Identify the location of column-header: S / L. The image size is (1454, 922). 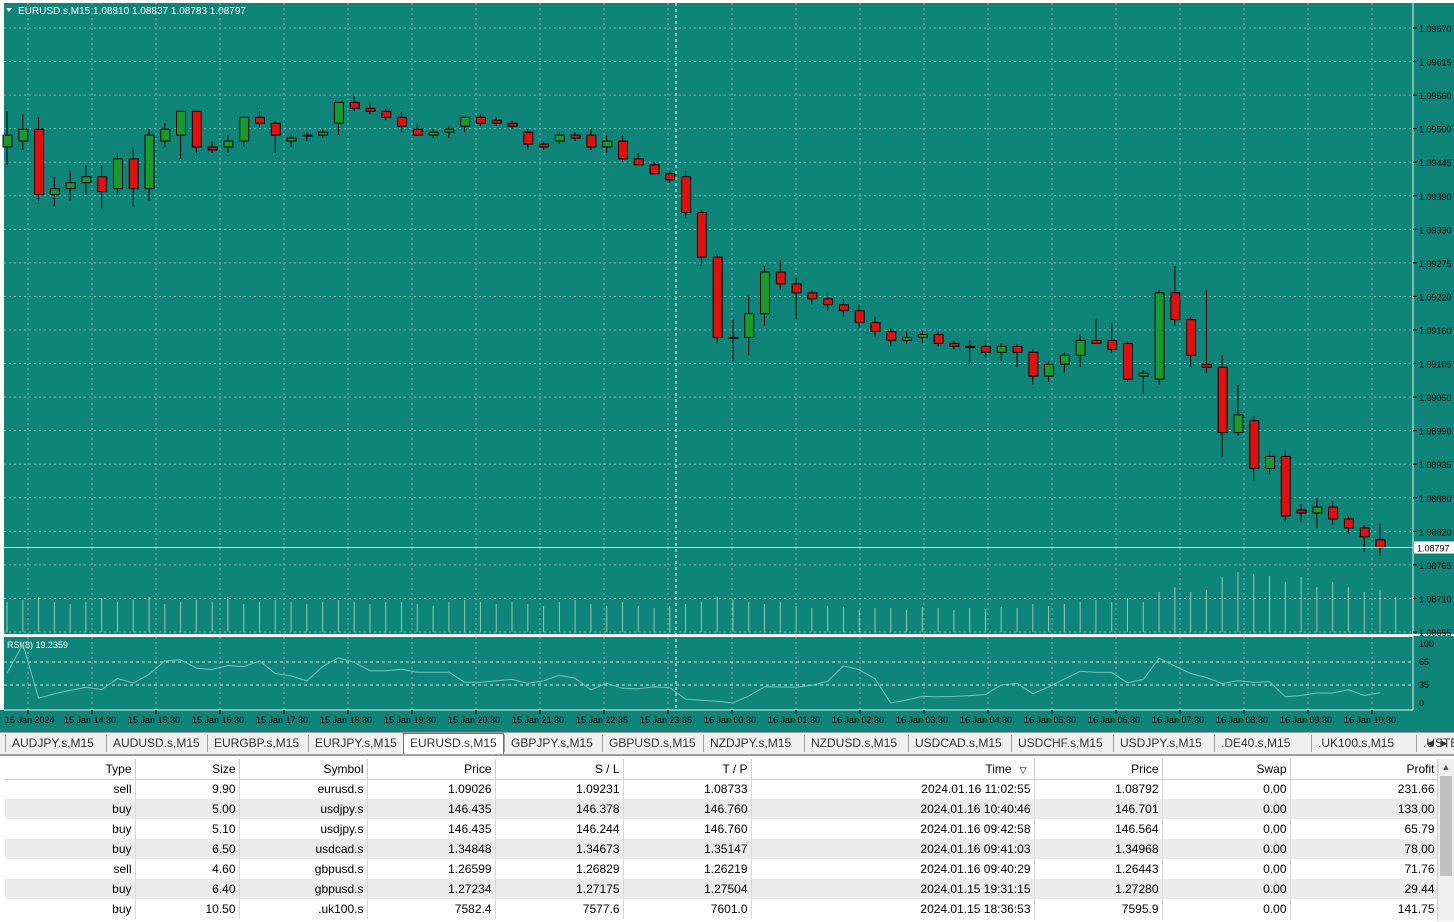
(559, 769).